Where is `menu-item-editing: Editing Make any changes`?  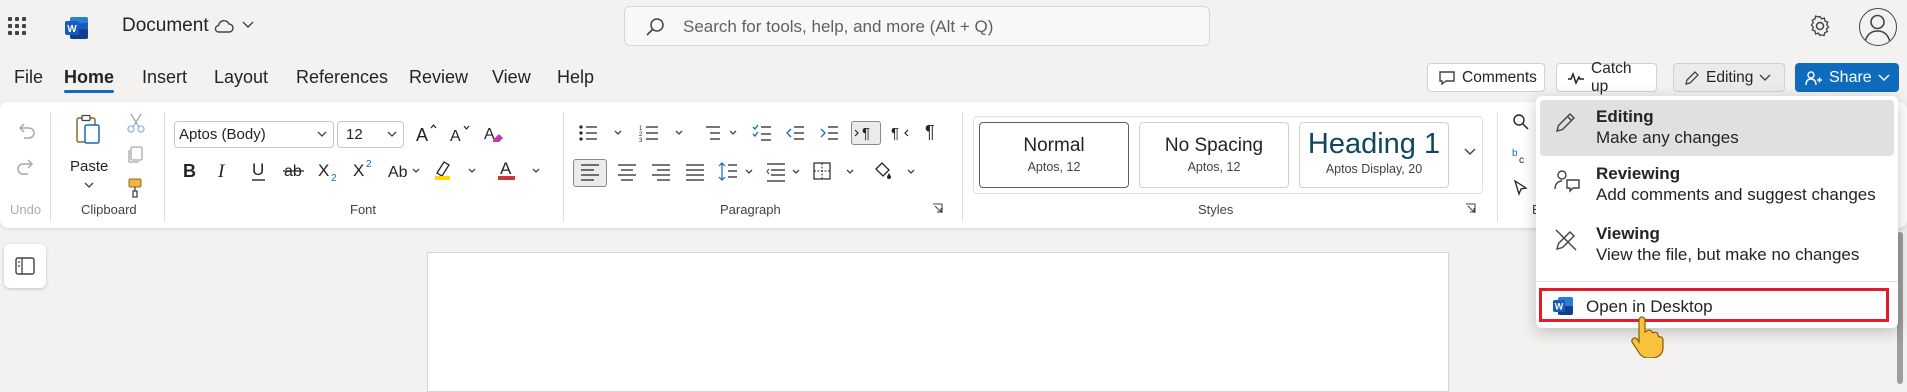
menu-item-editing: Editing Make any changes is located at coordinates (1717, 128).